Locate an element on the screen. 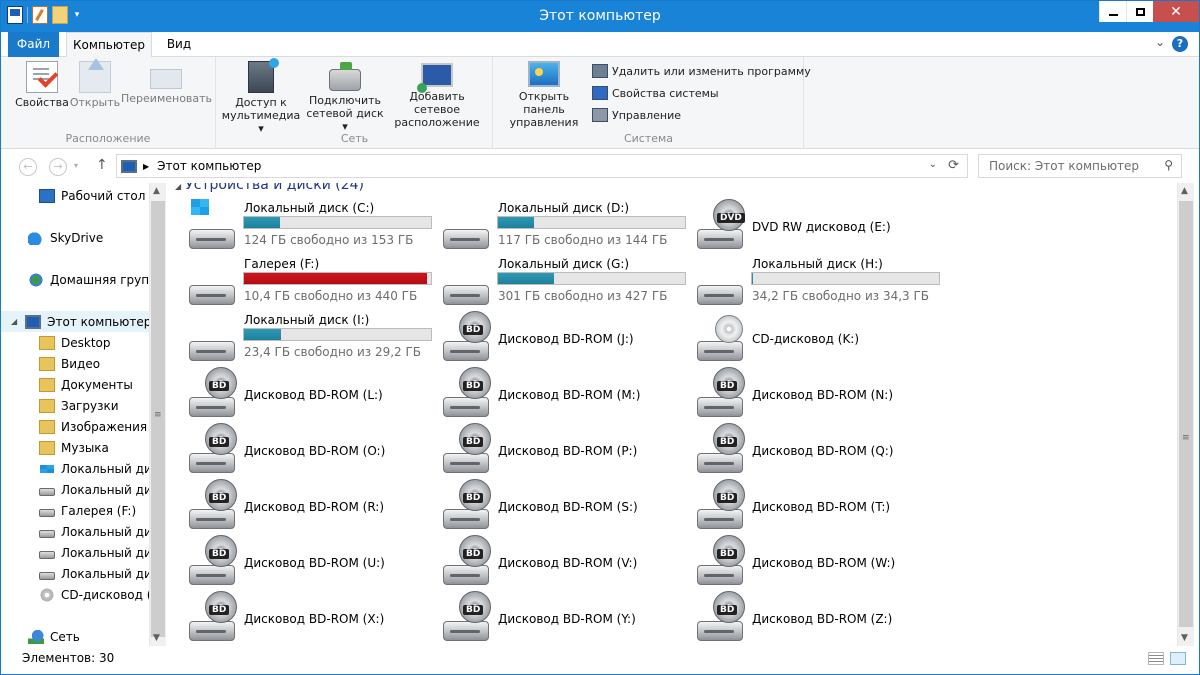 Image resolution: width=1200 pixels, height=675 pixels. drive-tile: BD Дисковод BD-ROM (P:) is located at coordinates (552, 452).